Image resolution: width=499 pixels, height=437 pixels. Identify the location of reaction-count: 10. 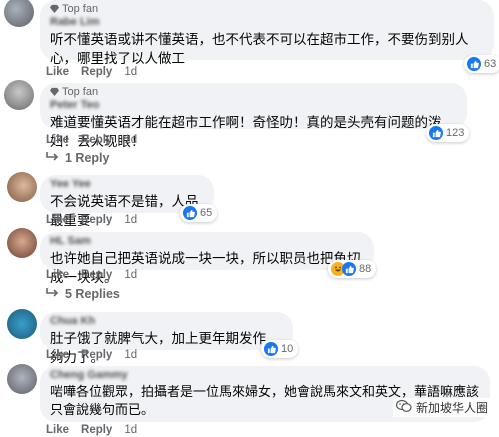
(287, 349).